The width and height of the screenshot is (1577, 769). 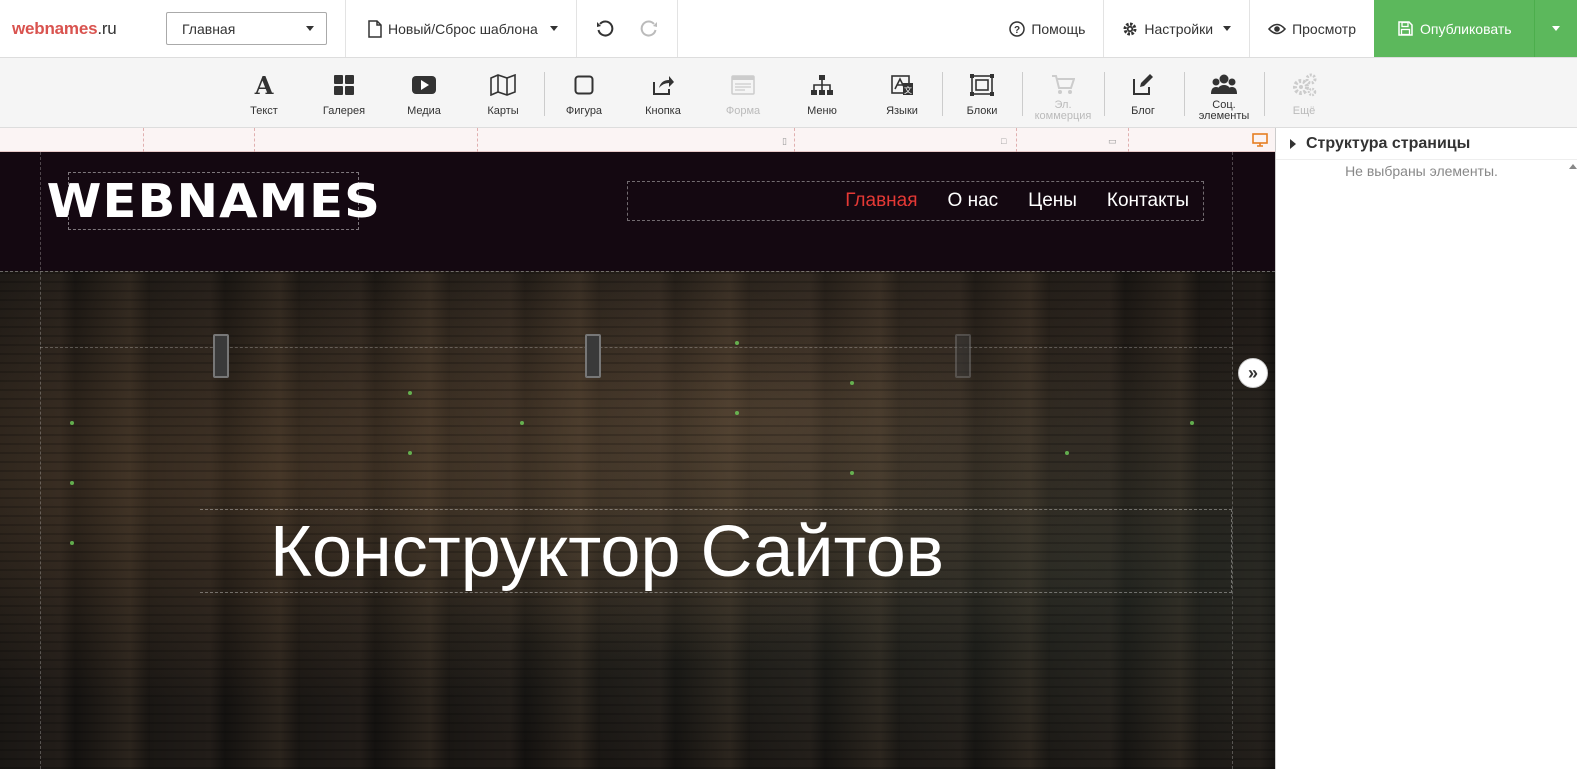 What do you see at coordinates (1421, 171) in the screenshot?
I see `structure-empty-message: Не выбраны элементы.` at bounding box center [1421, 171].